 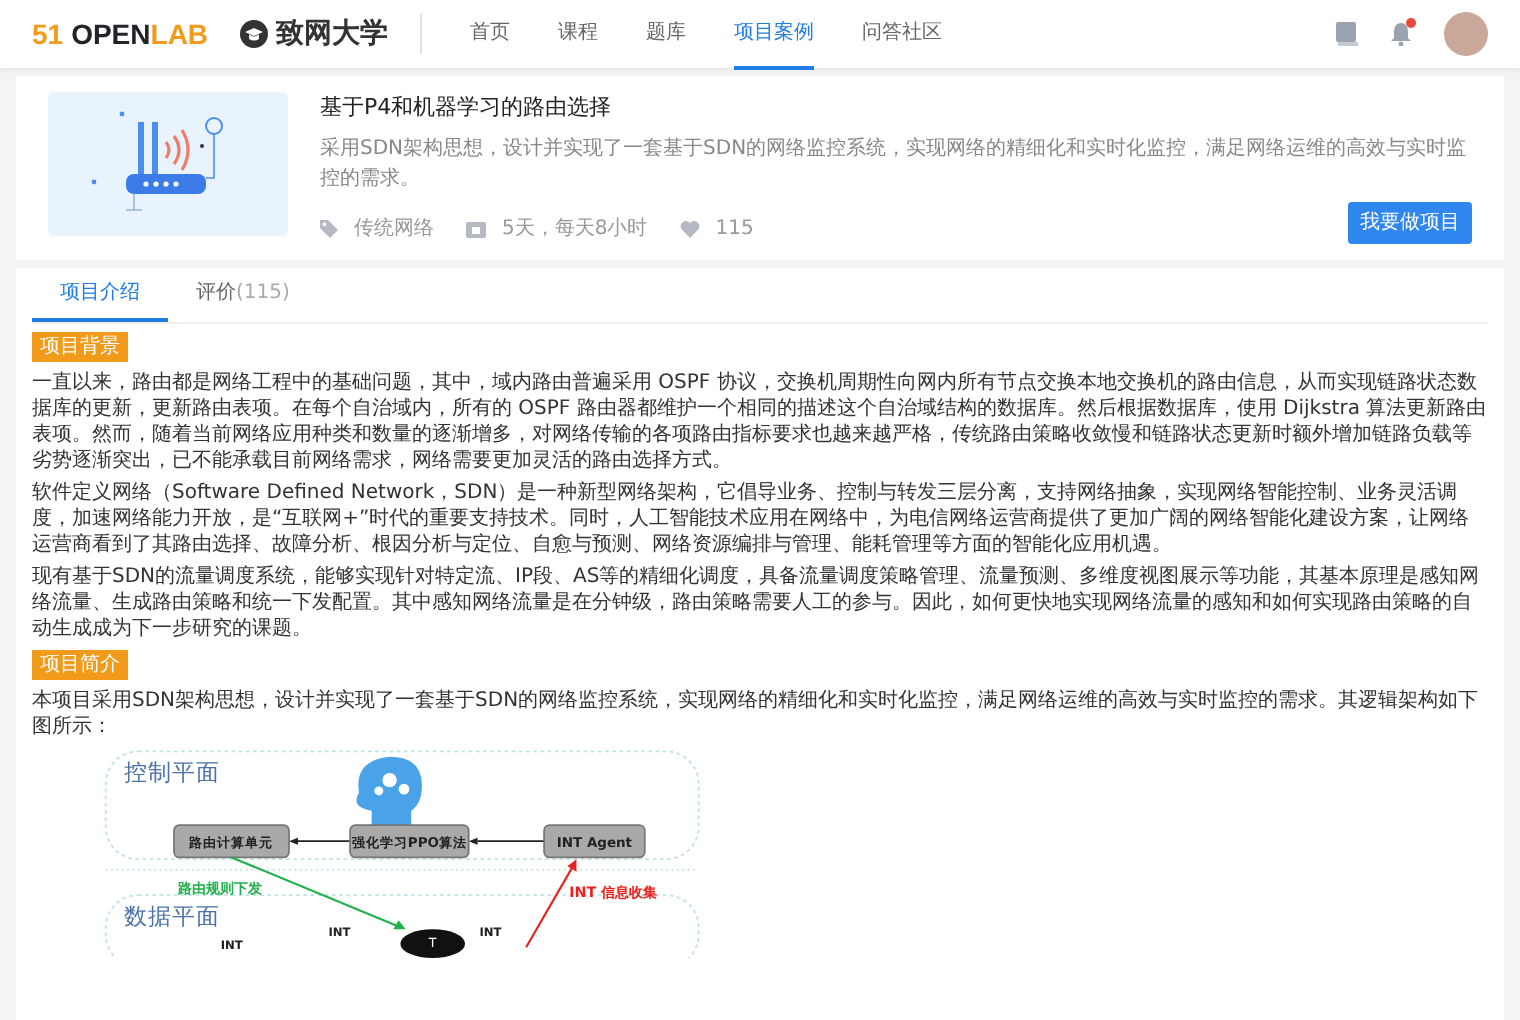 I want to click on tab: 评价(115), so click(x=243, y=294).